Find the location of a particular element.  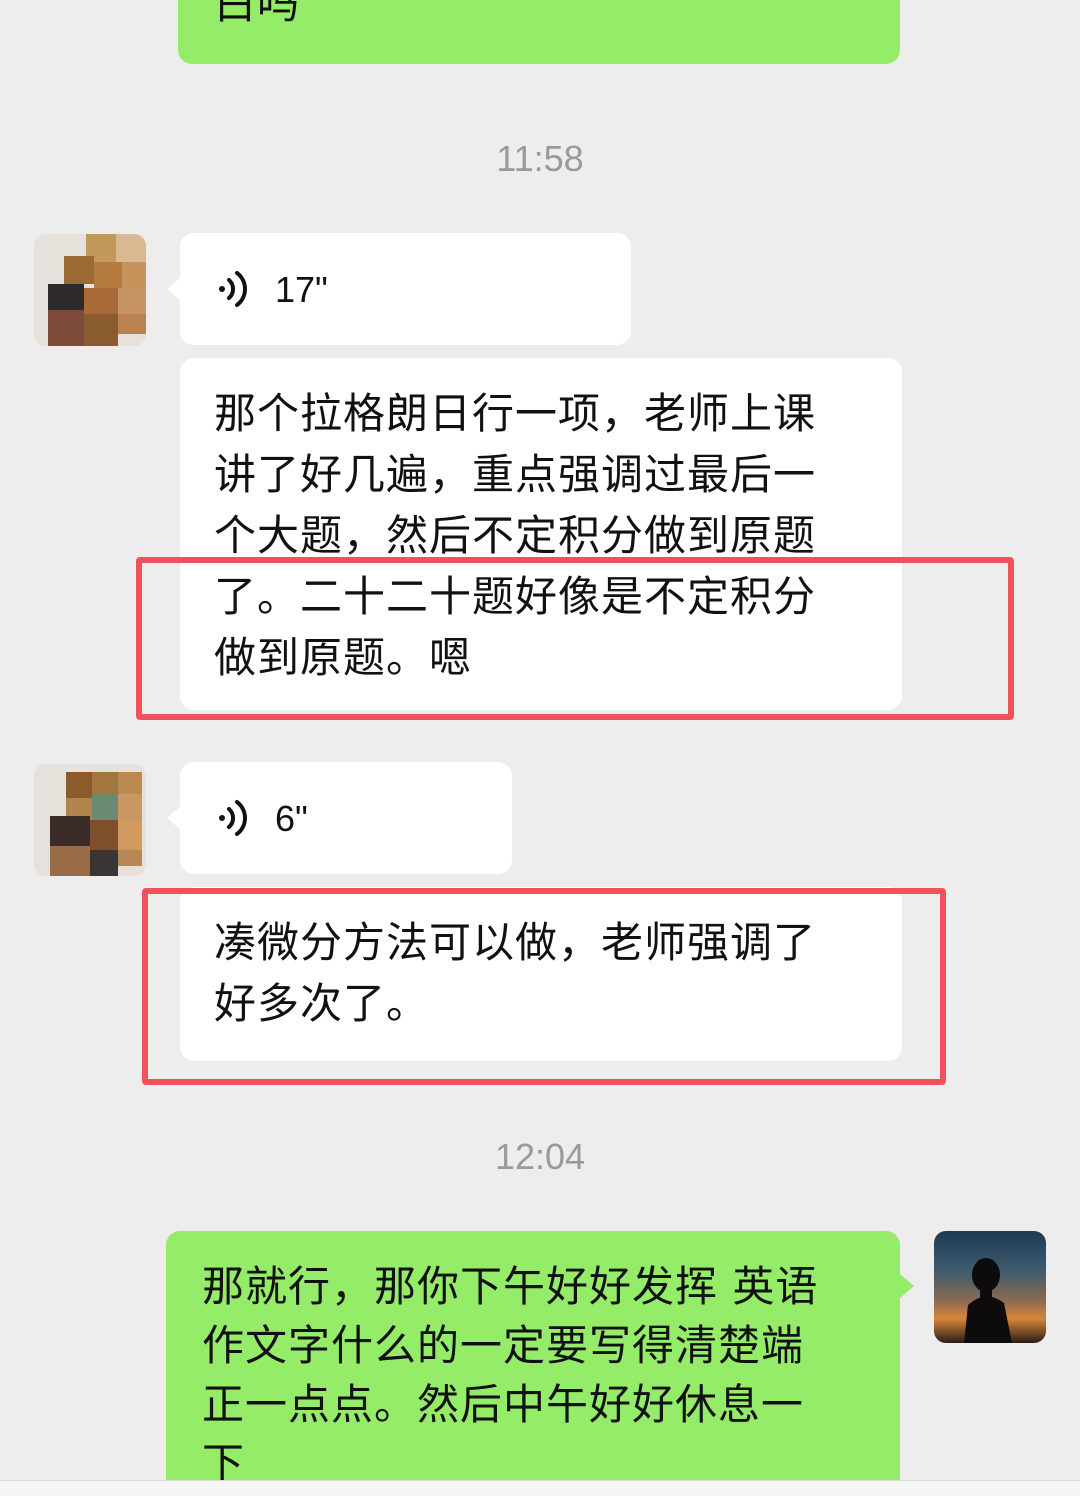

voice-duration: 6" is located at coordinates (291, 818).